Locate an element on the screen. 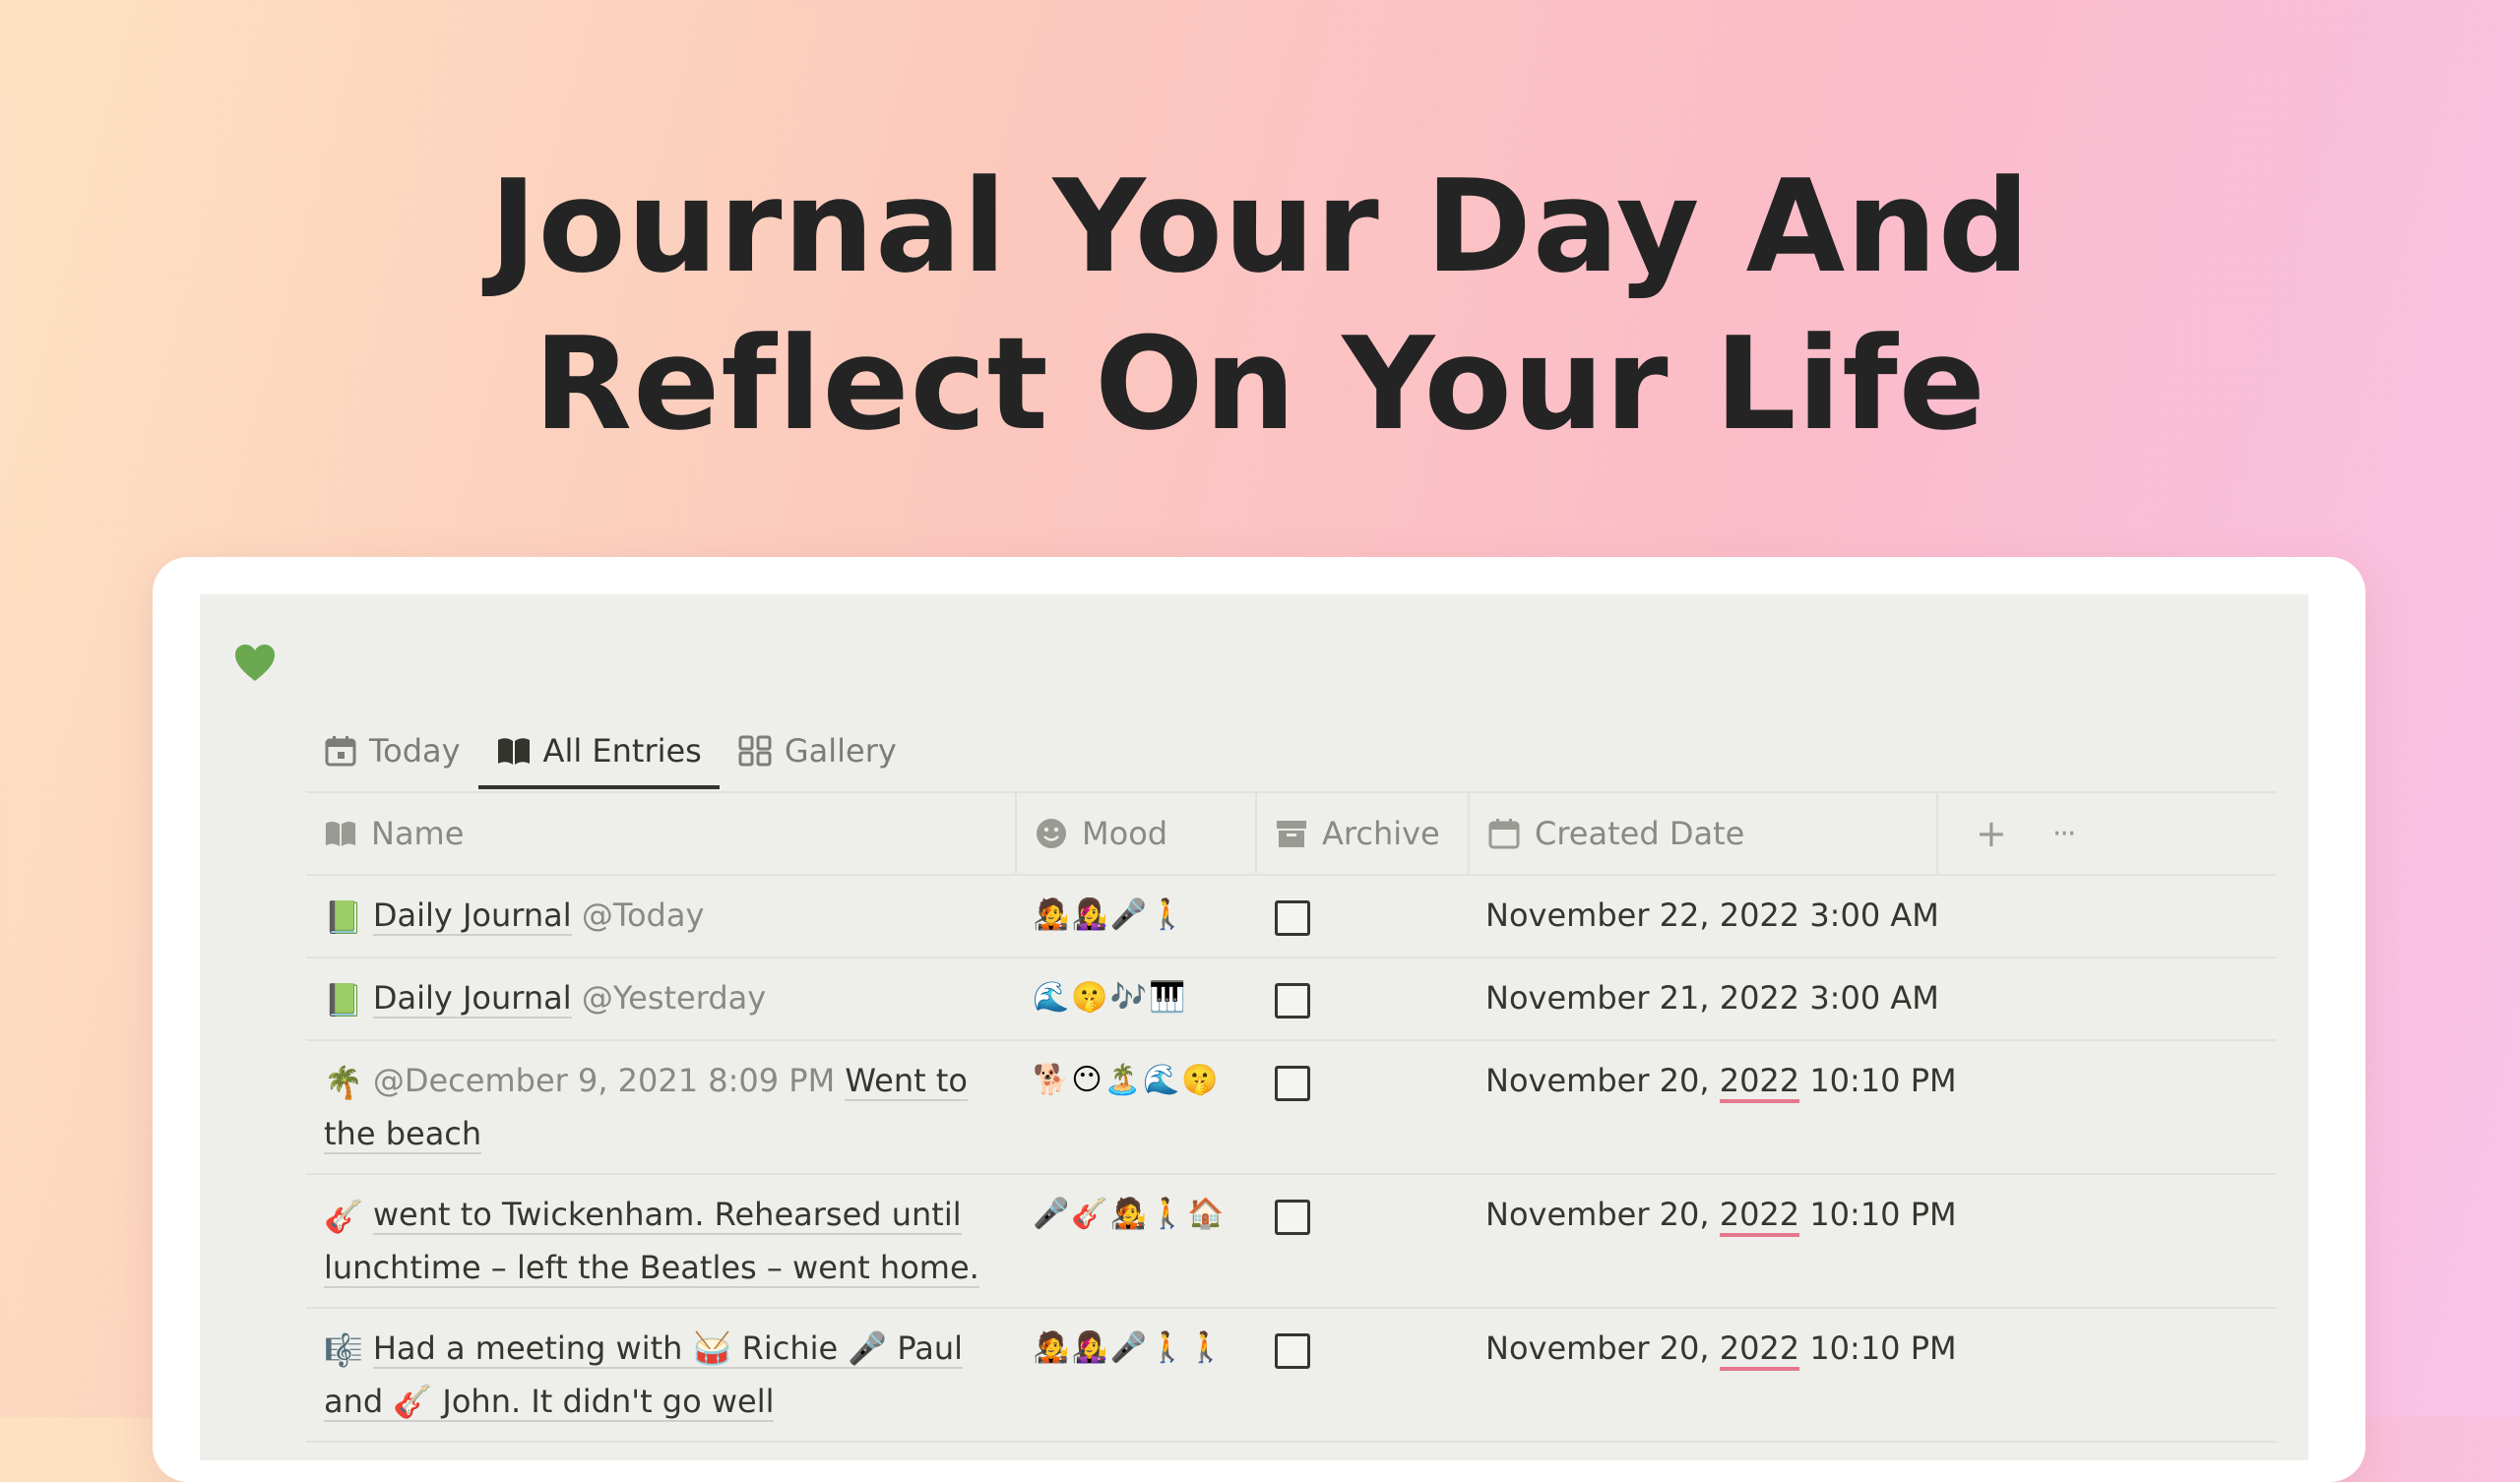  column-header-archive: Archive is located at coordinates (1361, 833).